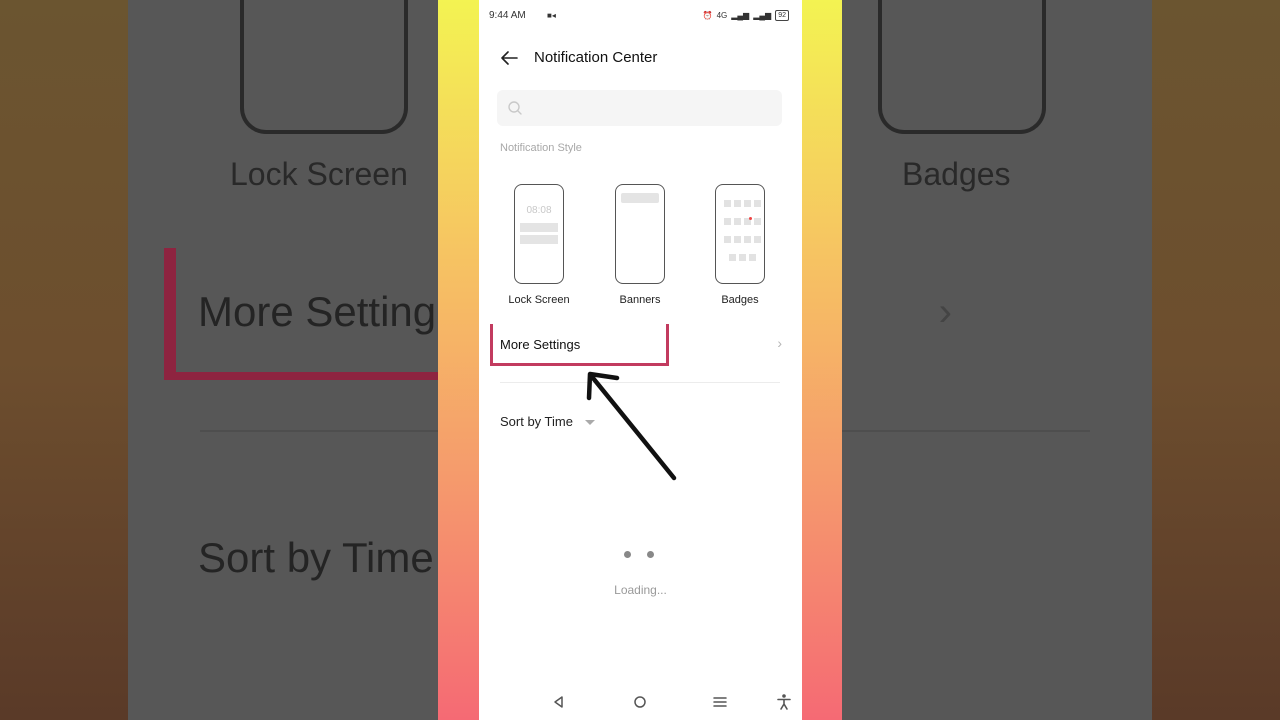  What do you see at coordinates (782, 15) in the screenshot?
I see `battery-icon: 92` at bounding box center [782, 15].